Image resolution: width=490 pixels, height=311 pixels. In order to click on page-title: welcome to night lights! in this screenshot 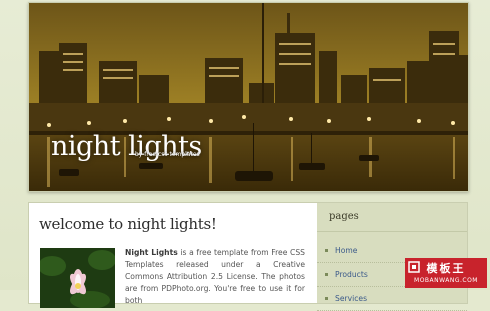, I will do `click(128, 224)`.